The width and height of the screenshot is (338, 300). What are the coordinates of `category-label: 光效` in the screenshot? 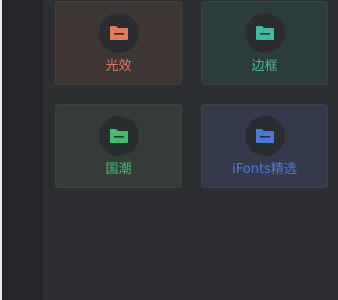 It's located at (118, 66).